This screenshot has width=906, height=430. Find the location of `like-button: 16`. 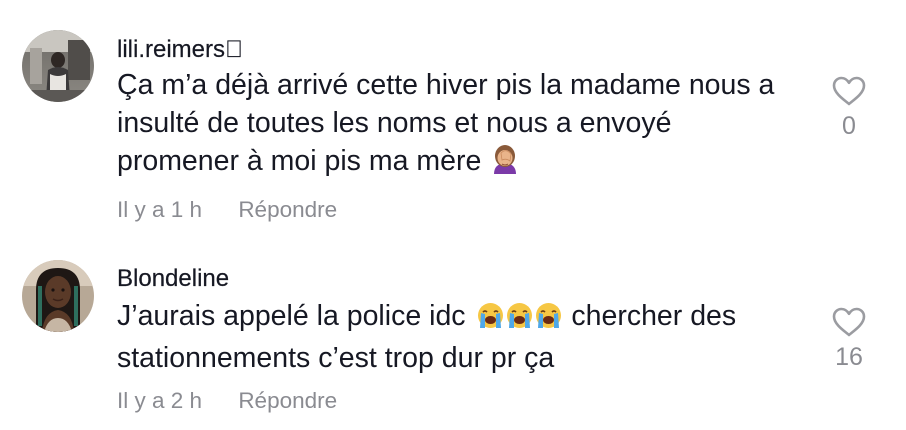

like-button: 16 is located at coordinates (849, 339).